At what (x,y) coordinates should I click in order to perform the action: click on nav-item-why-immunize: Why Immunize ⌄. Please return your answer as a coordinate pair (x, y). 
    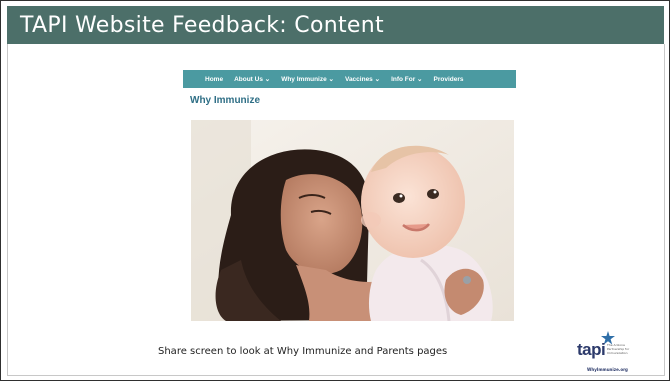
    Looking at the image, I should click on (307, 79).